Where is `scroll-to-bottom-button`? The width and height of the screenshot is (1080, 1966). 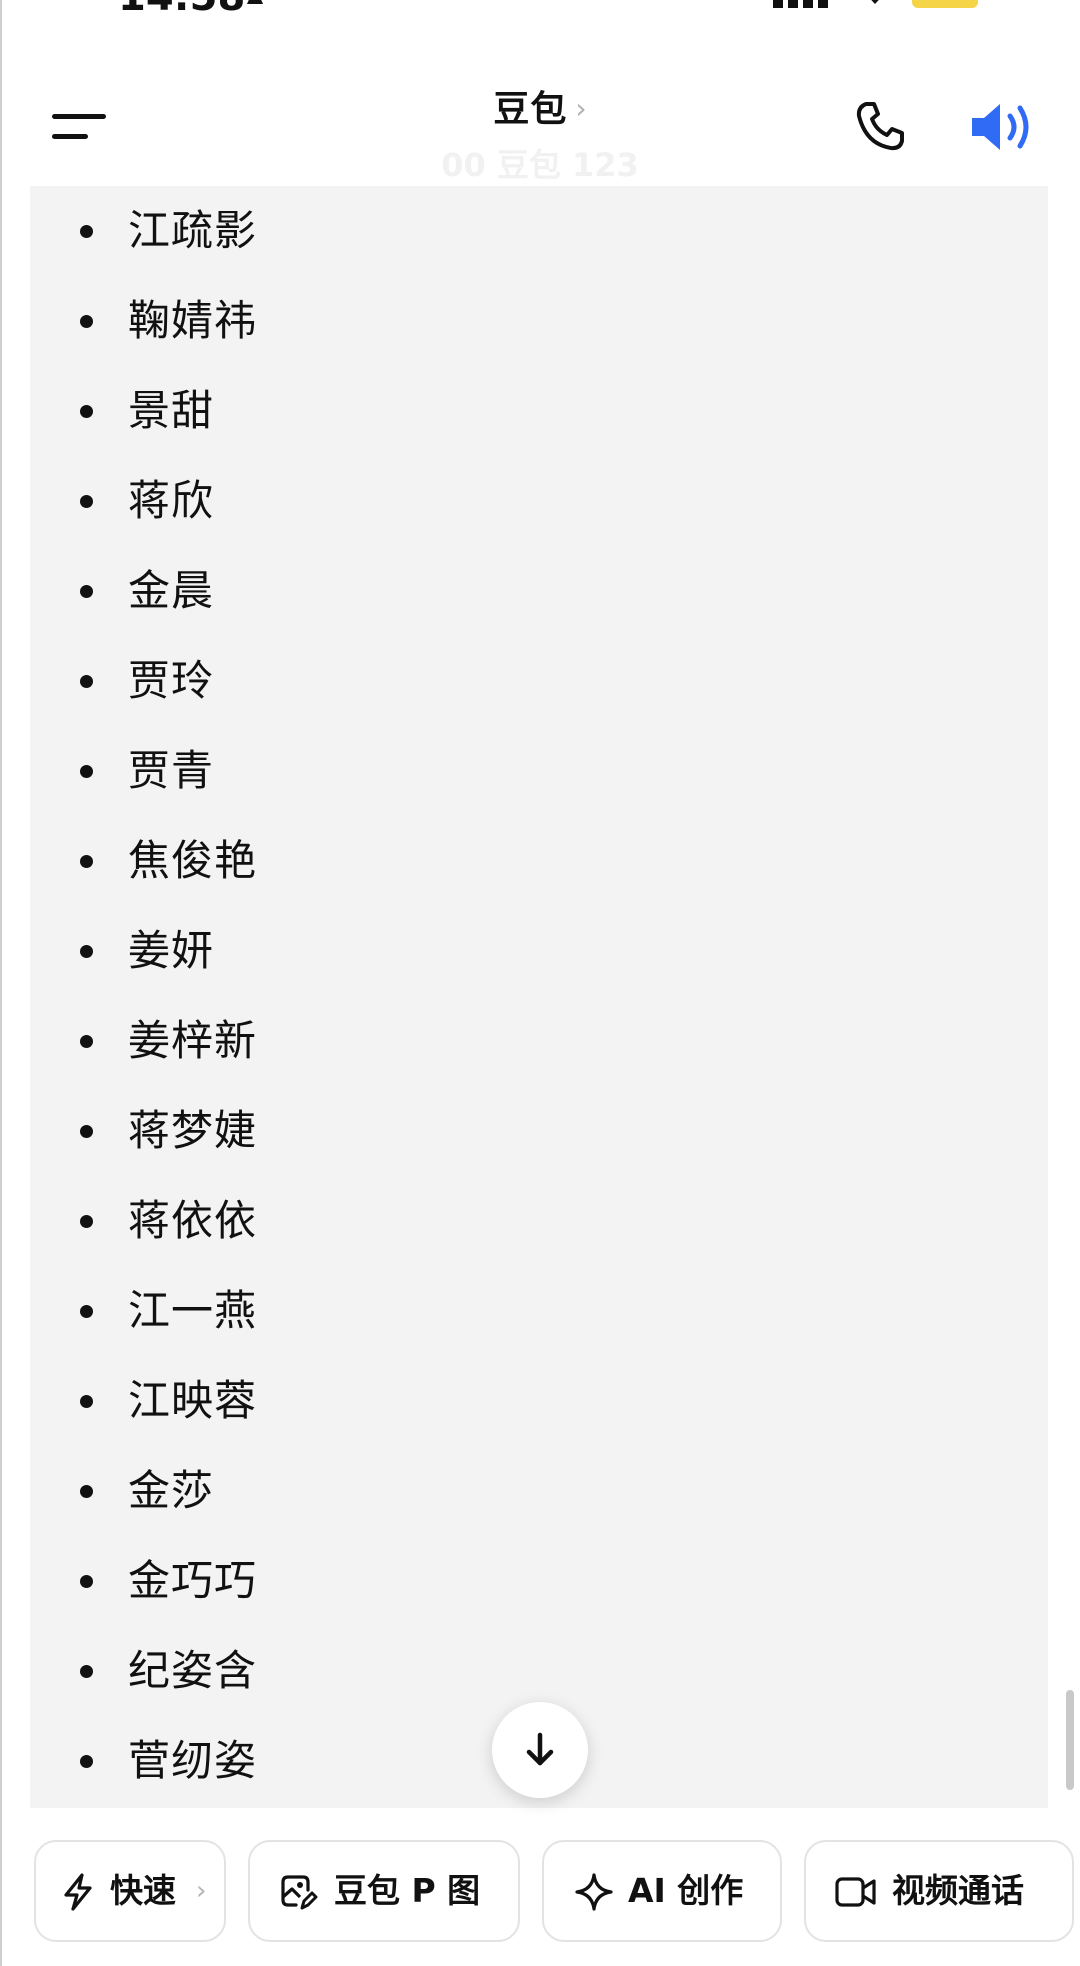 scroll-to-bottom-button is located at coordinates (540, 1750).